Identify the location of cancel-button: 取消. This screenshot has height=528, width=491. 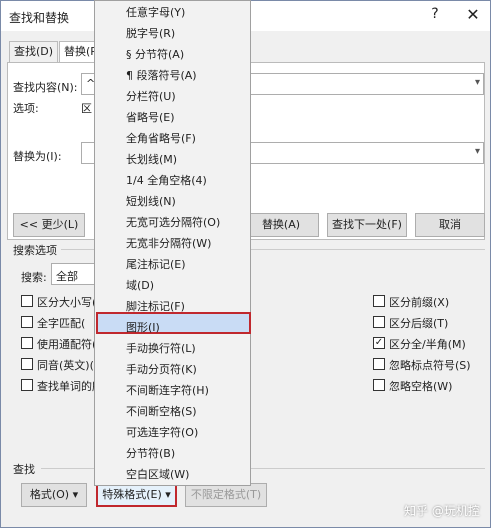
(450, 225).